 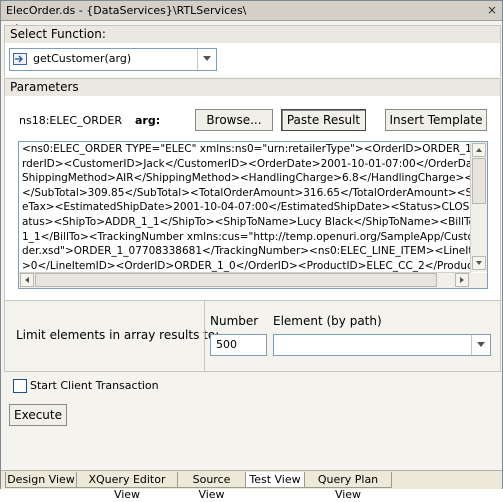 I want to click on insert-template-button: Insert Template, so click(x=436, y=120).